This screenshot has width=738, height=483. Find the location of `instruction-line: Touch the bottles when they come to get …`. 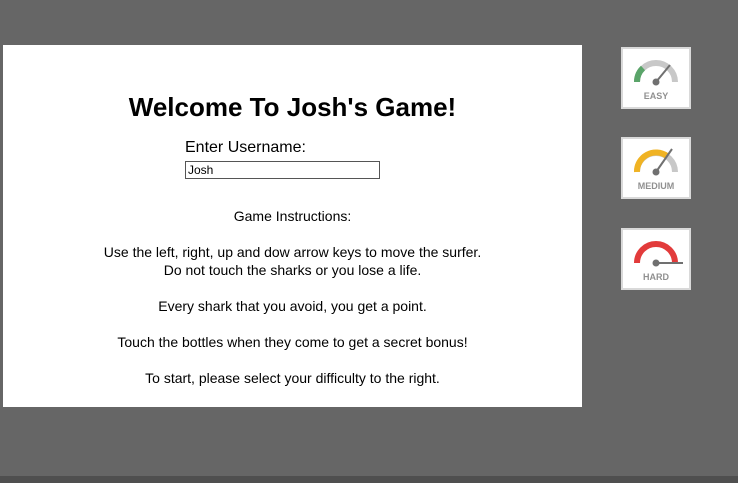

instruction-line: Touch the bottles when they come to get … is located at coordinates (292, 342).